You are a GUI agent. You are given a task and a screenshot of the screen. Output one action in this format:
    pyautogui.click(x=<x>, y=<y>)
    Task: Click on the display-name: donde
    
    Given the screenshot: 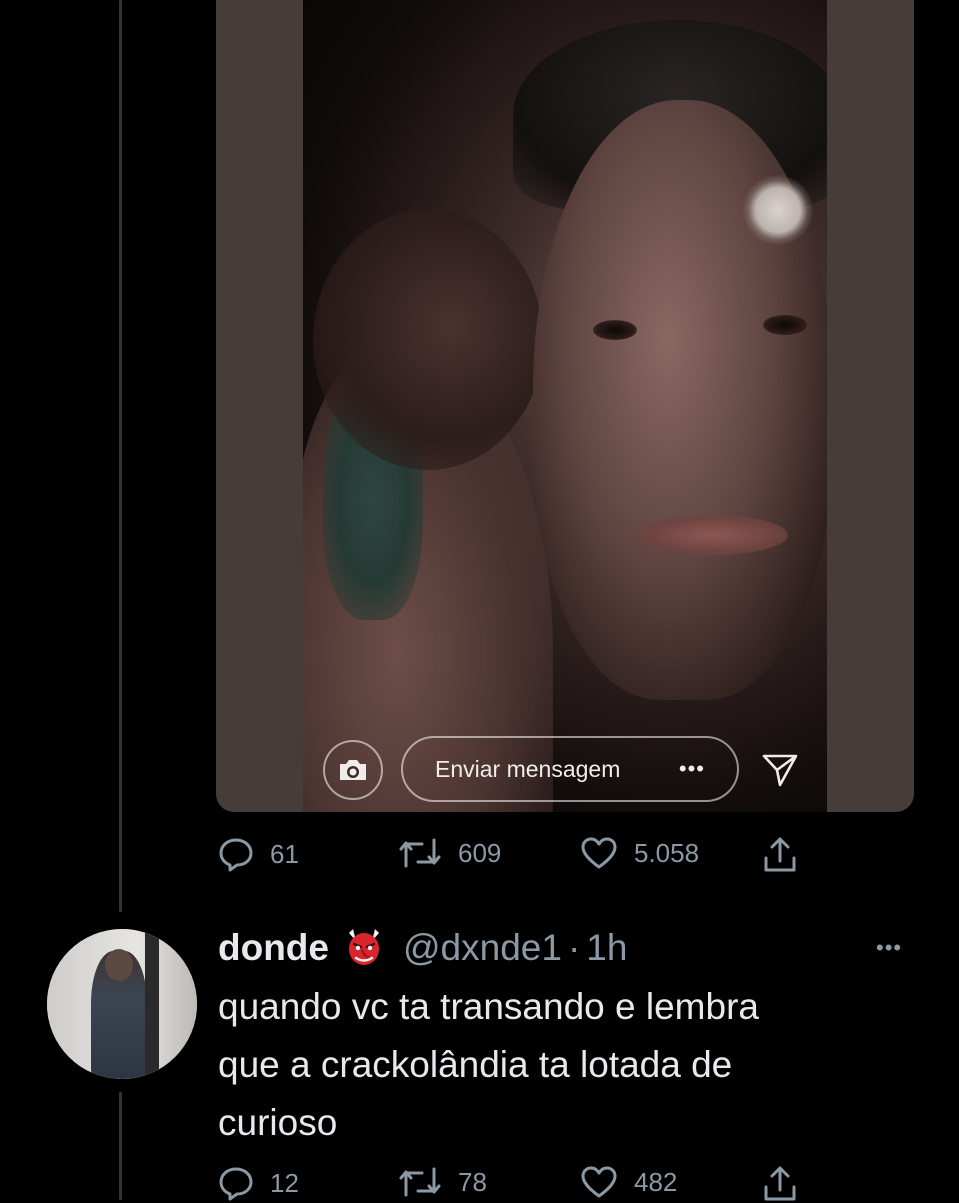 What is the action you would take?
    pyautogui.click(x=273, y=948)
    